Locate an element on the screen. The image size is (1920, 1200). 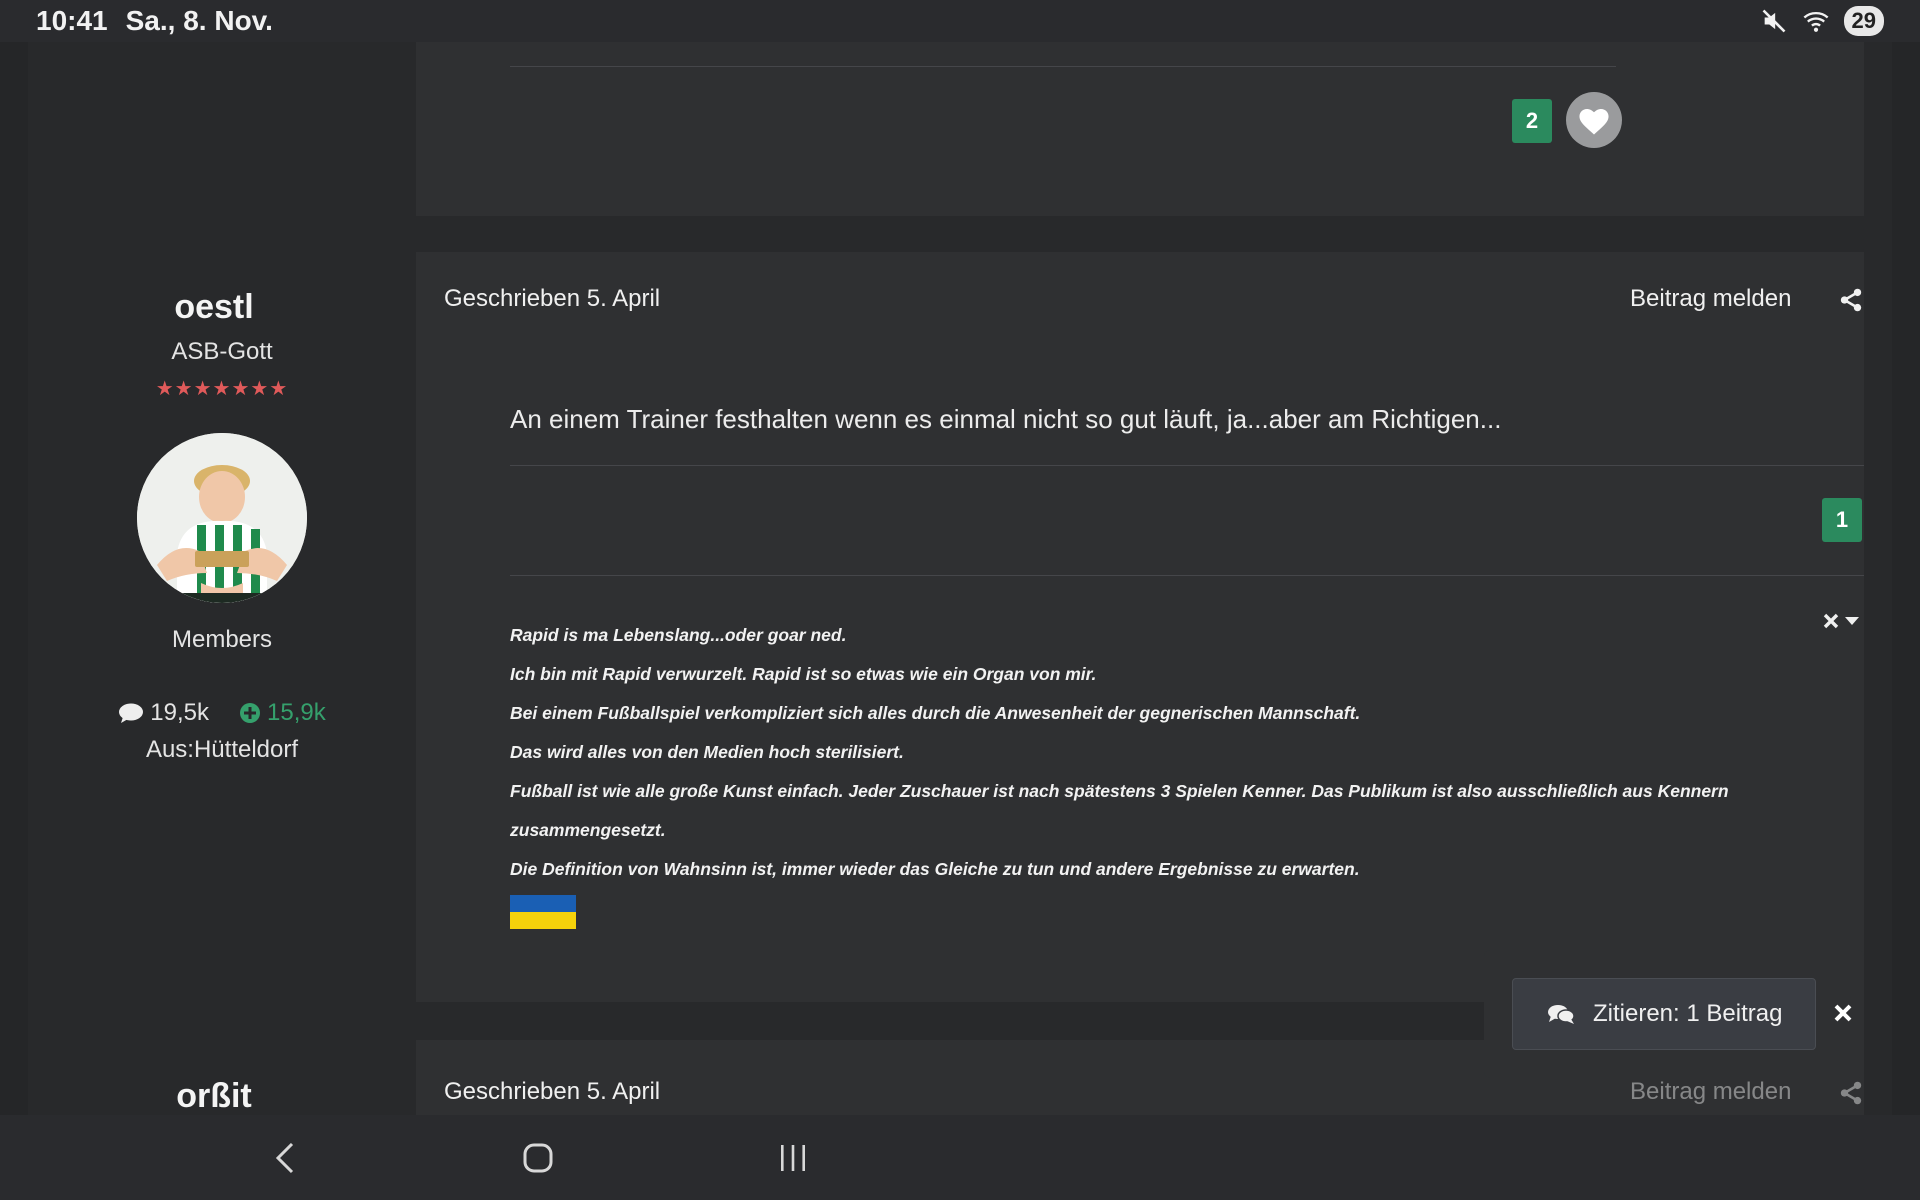
back-icon is located at coordinates (284, 1158).